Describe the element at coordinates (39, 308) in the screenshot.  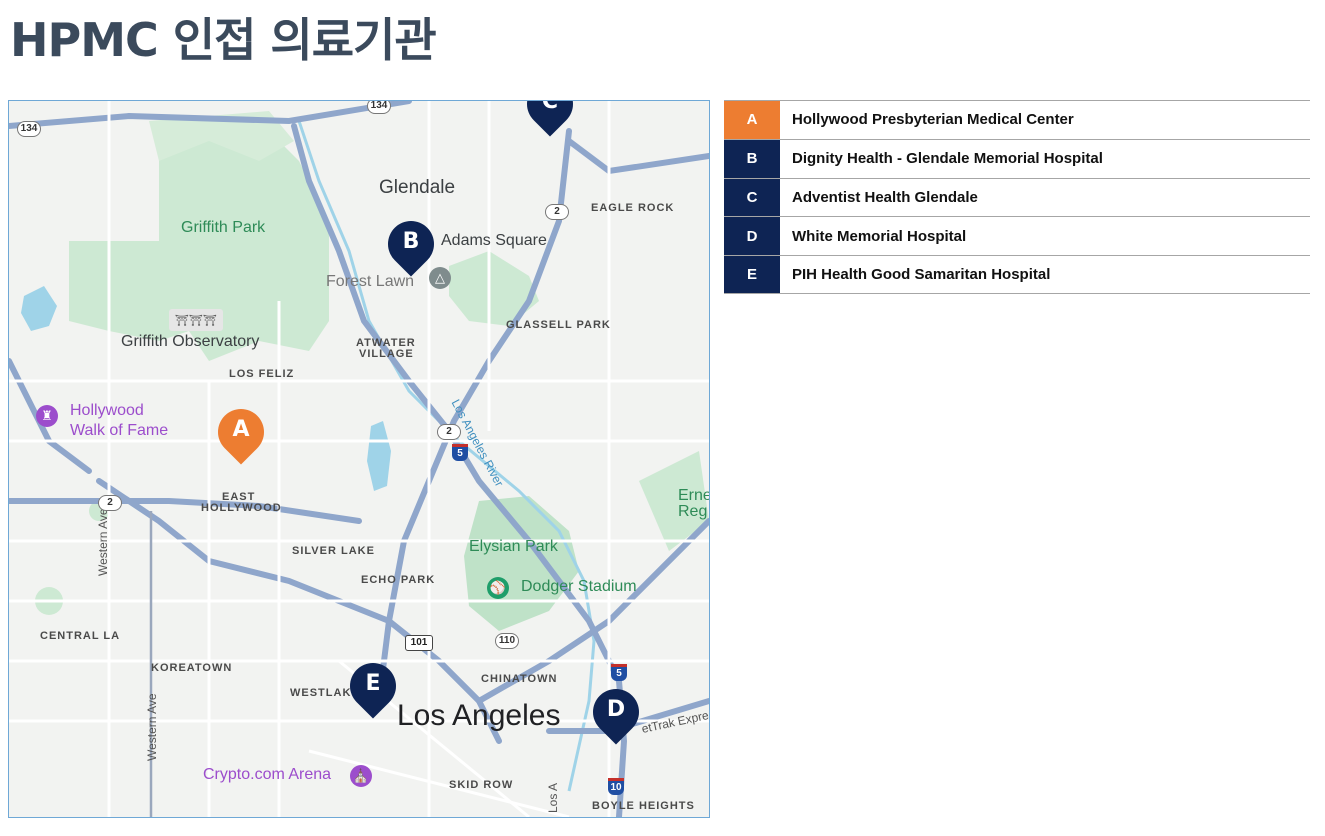
I see `lake-west` at that location.